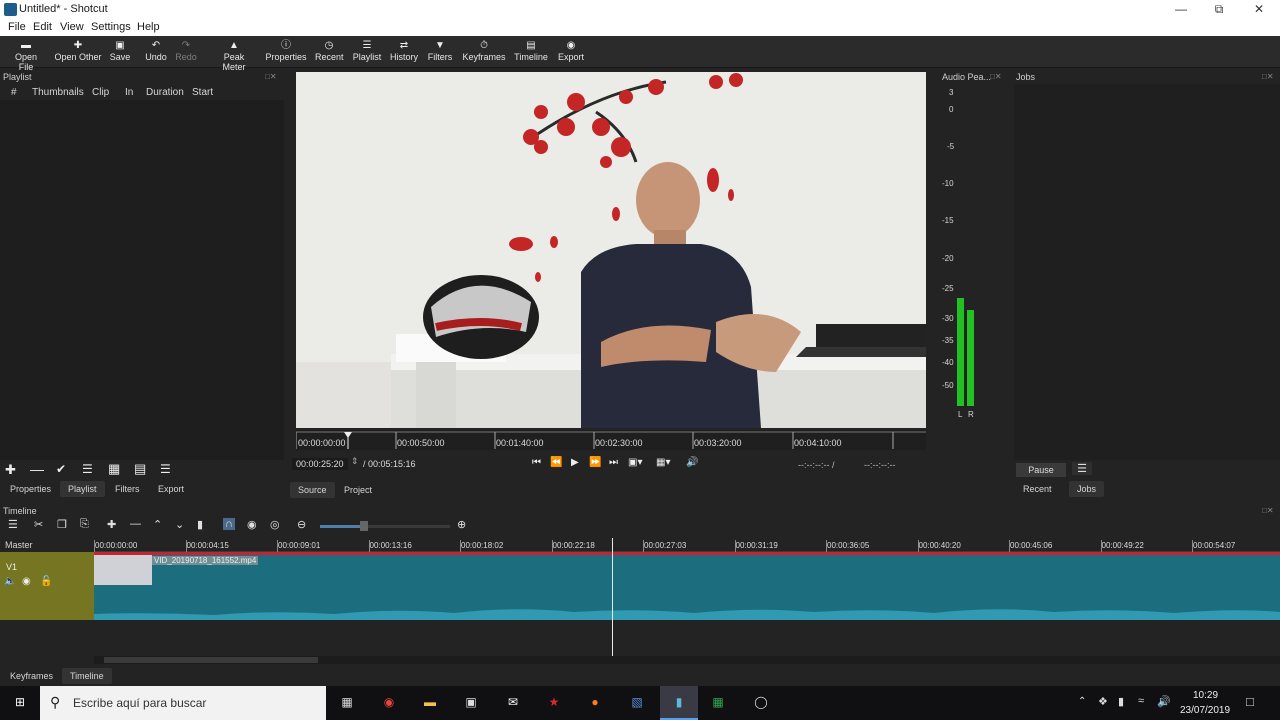 The width and height of the screenshot is (1280, 720). Describe the element at coordinates (252, 524) in the screenshot. I see `scrub-icon: ◉` at that location.